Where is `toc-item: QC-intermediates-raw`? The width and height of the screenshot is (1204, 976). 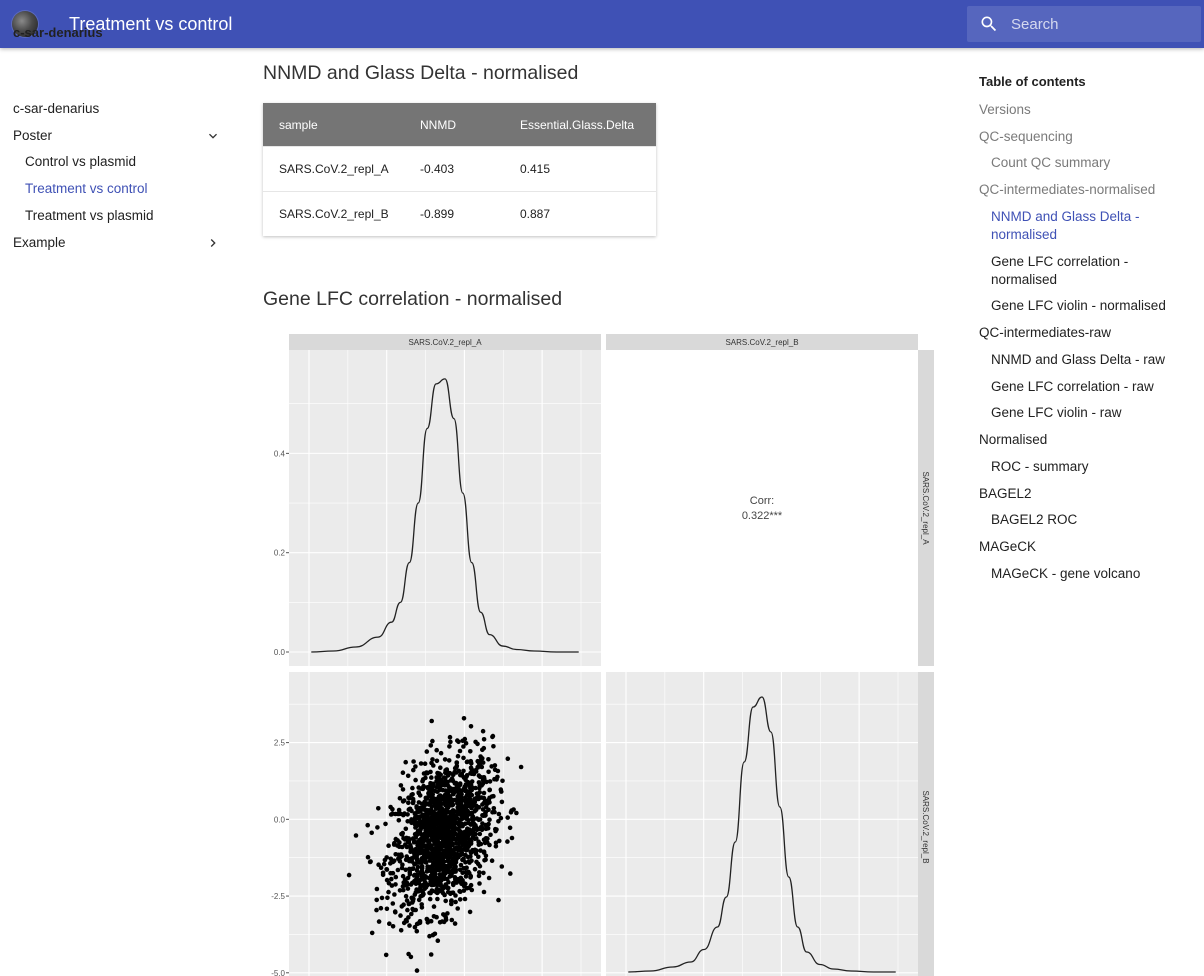
toc-item: QC-intermediates-raw is located at coordinates (1079, 333).